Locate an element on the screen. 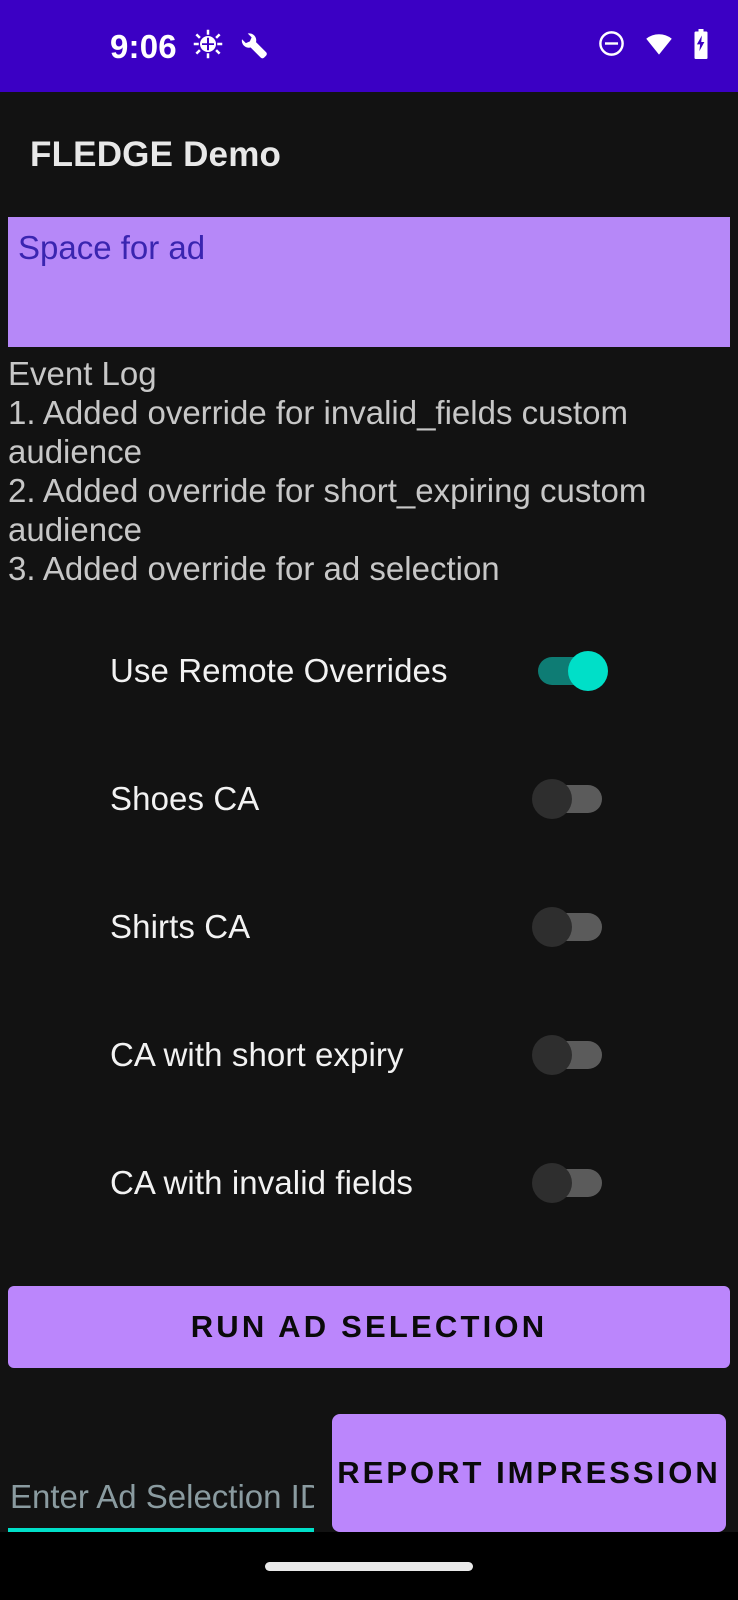 Image resolution: width=738 pixels, height=1600 pixels. wifi-icon is located at coordinates (659, 46).